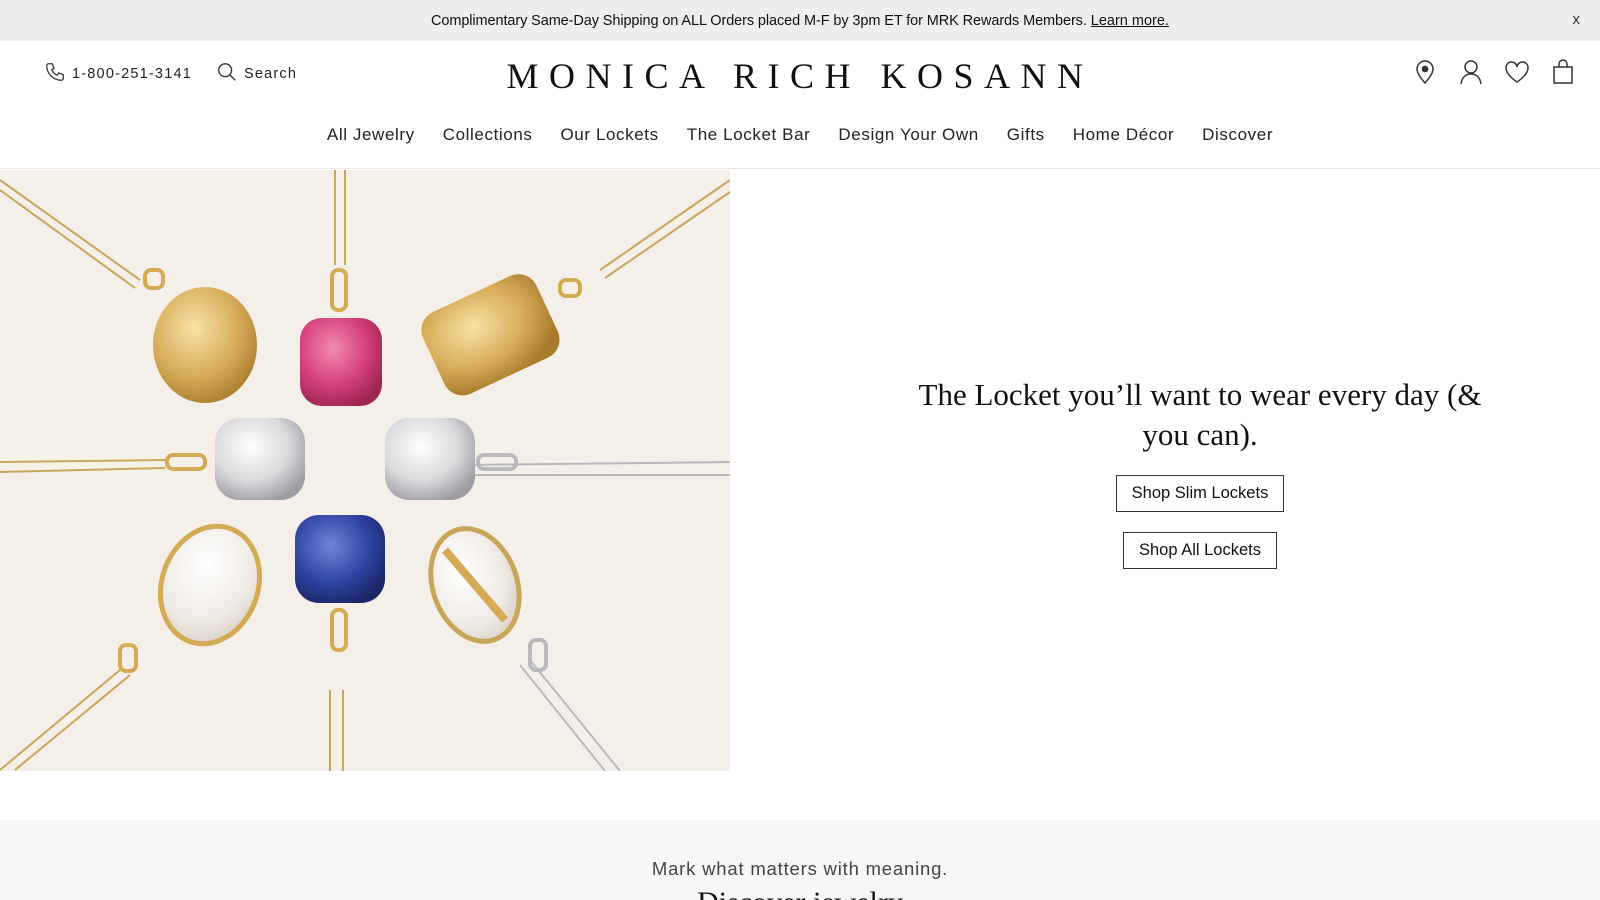 This screenshot has width=1600, height=900. Describe the element at coordinates (800, 105) in the screenshot. I see `site-header: 1-800-251-3141 Search MONICA RICH KOSANN` at that location.